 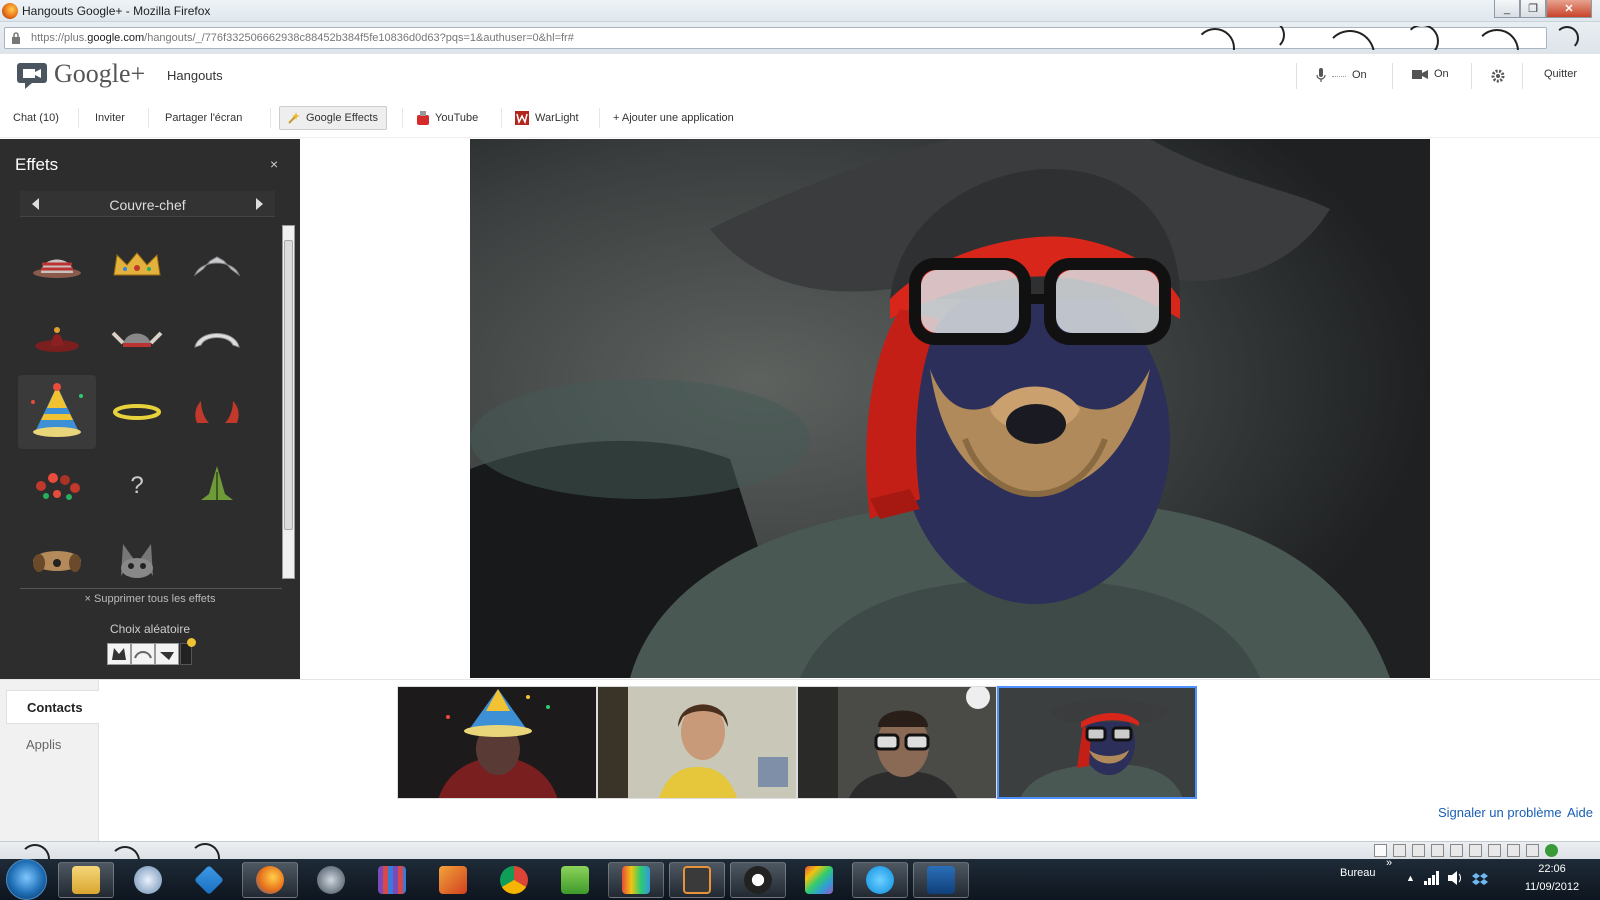 What do you see at coordinates (99, 74) in the screenshot?
I see `google-plus-logo: Google+` at bounding box center [99, 74].